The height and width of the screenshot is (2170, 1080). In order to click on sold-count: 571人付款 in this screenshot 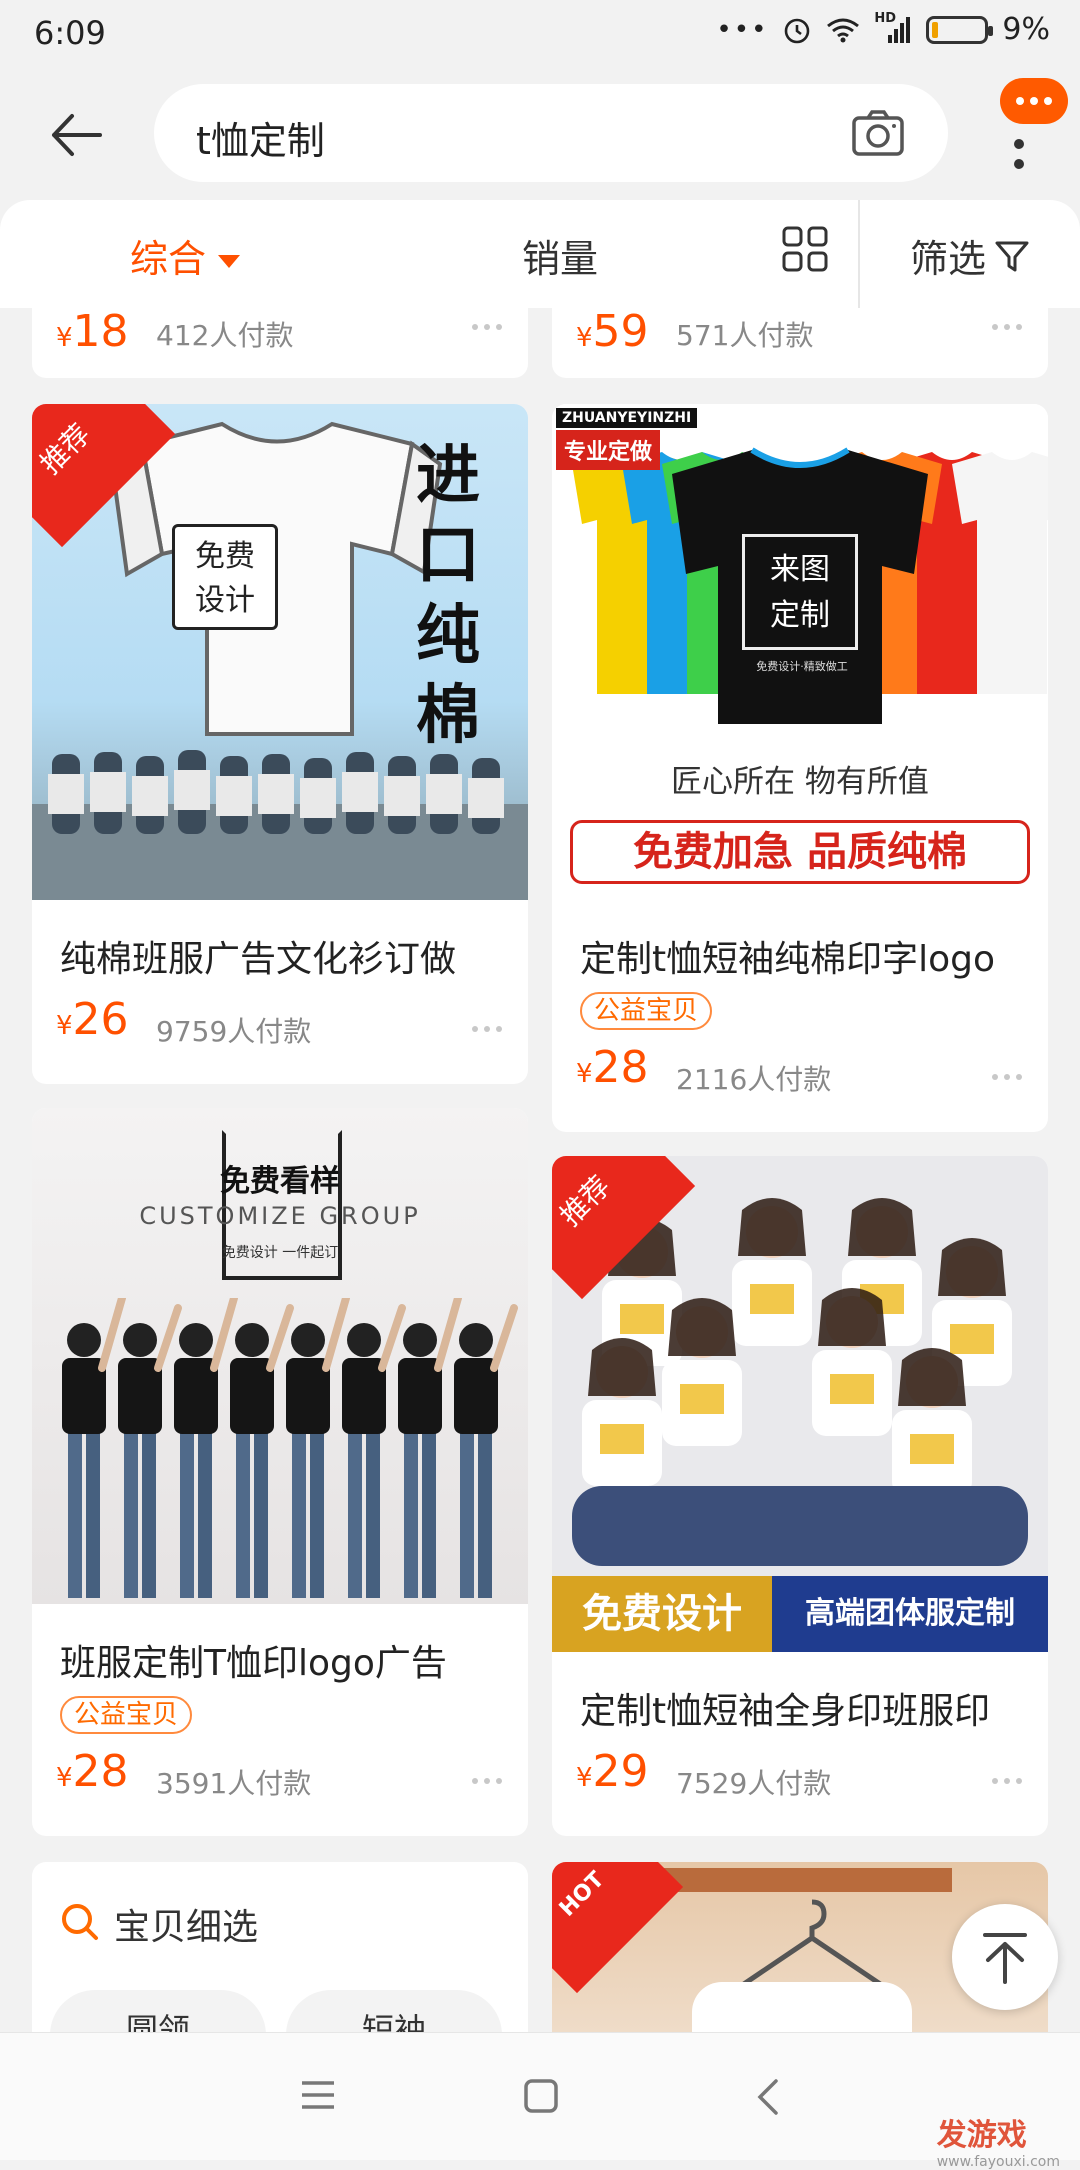, I will do `click(745, 335)`.